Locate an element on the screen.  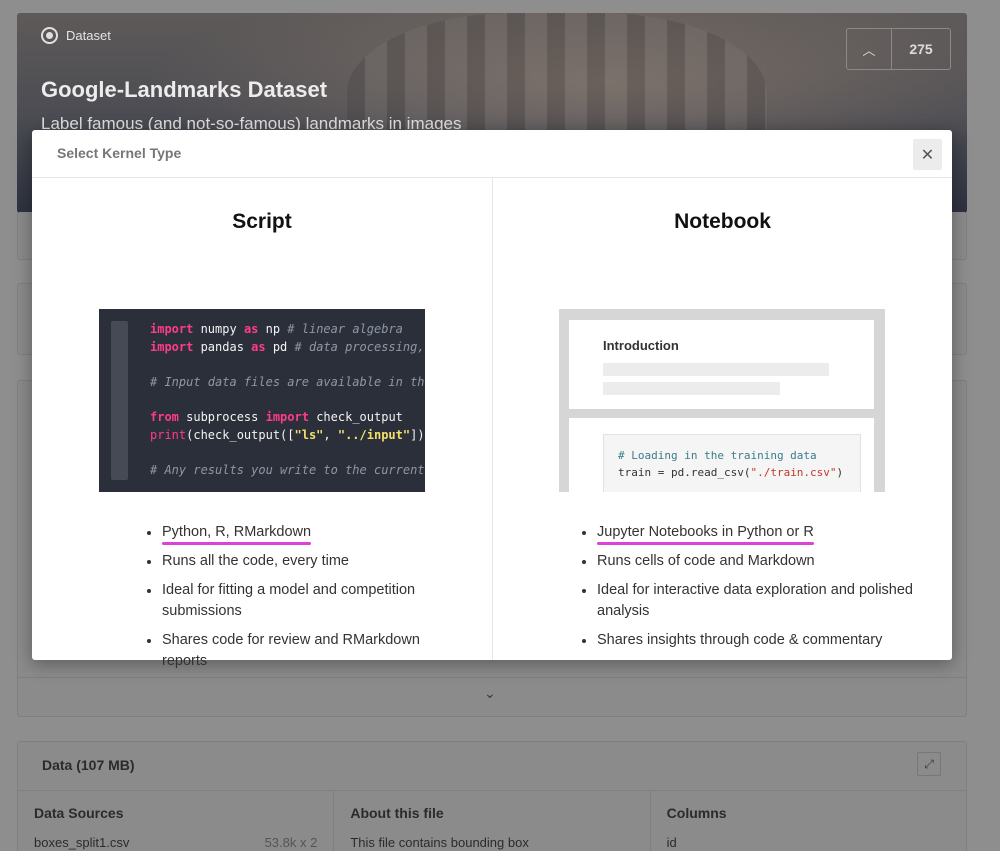
code-line: print(check_output(["ls", "../input"]) is located at coordinates (287, 434).